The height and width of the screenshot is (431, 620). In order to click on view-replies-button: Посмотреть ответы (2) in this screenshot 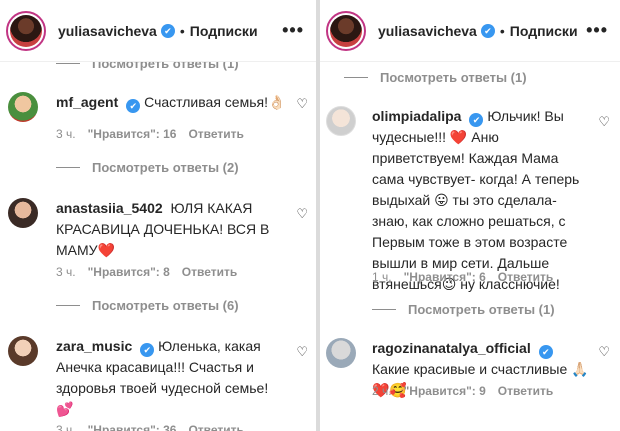, I will do `click(147, 167)`.